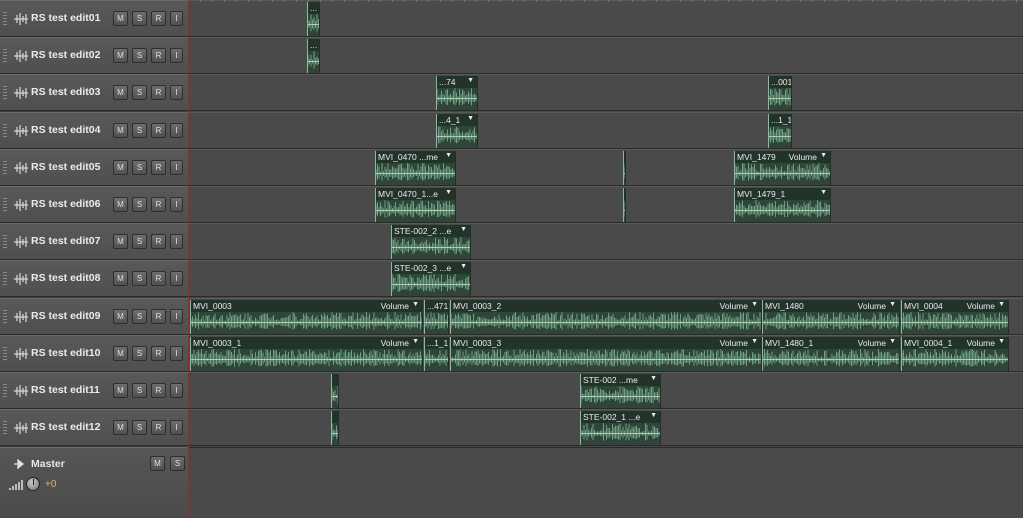 This screenshot has width=1023, height=518. I want to click on track-name: RS test edit01, so click(65, 18).